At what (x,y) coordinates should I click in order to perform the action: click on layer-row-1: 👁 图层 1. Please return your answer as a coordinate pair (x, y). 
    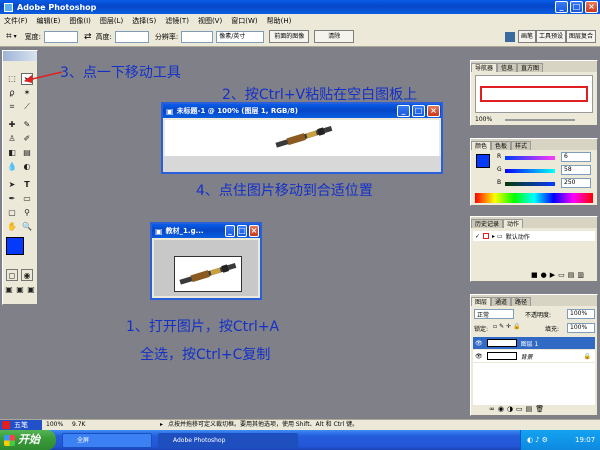
    Looking at the image, I should click on (534, 343).